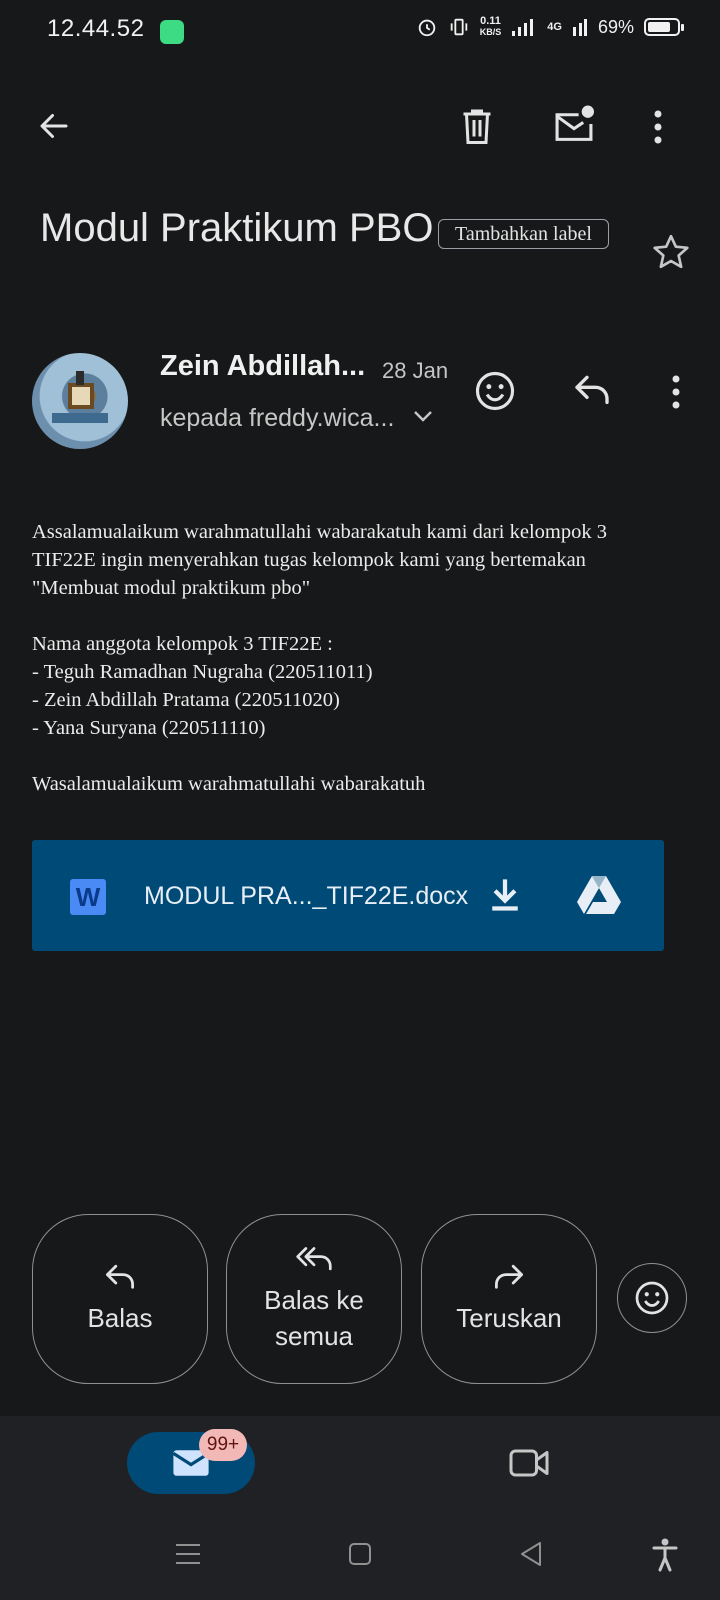 Image resolution: width=720 pixels, height=1600 pixels. Describe the element at coordinates (202, 672) in the screenshot. I see `member-item: - Teguh Ramadhan Nugraha (220511011)` at that location.